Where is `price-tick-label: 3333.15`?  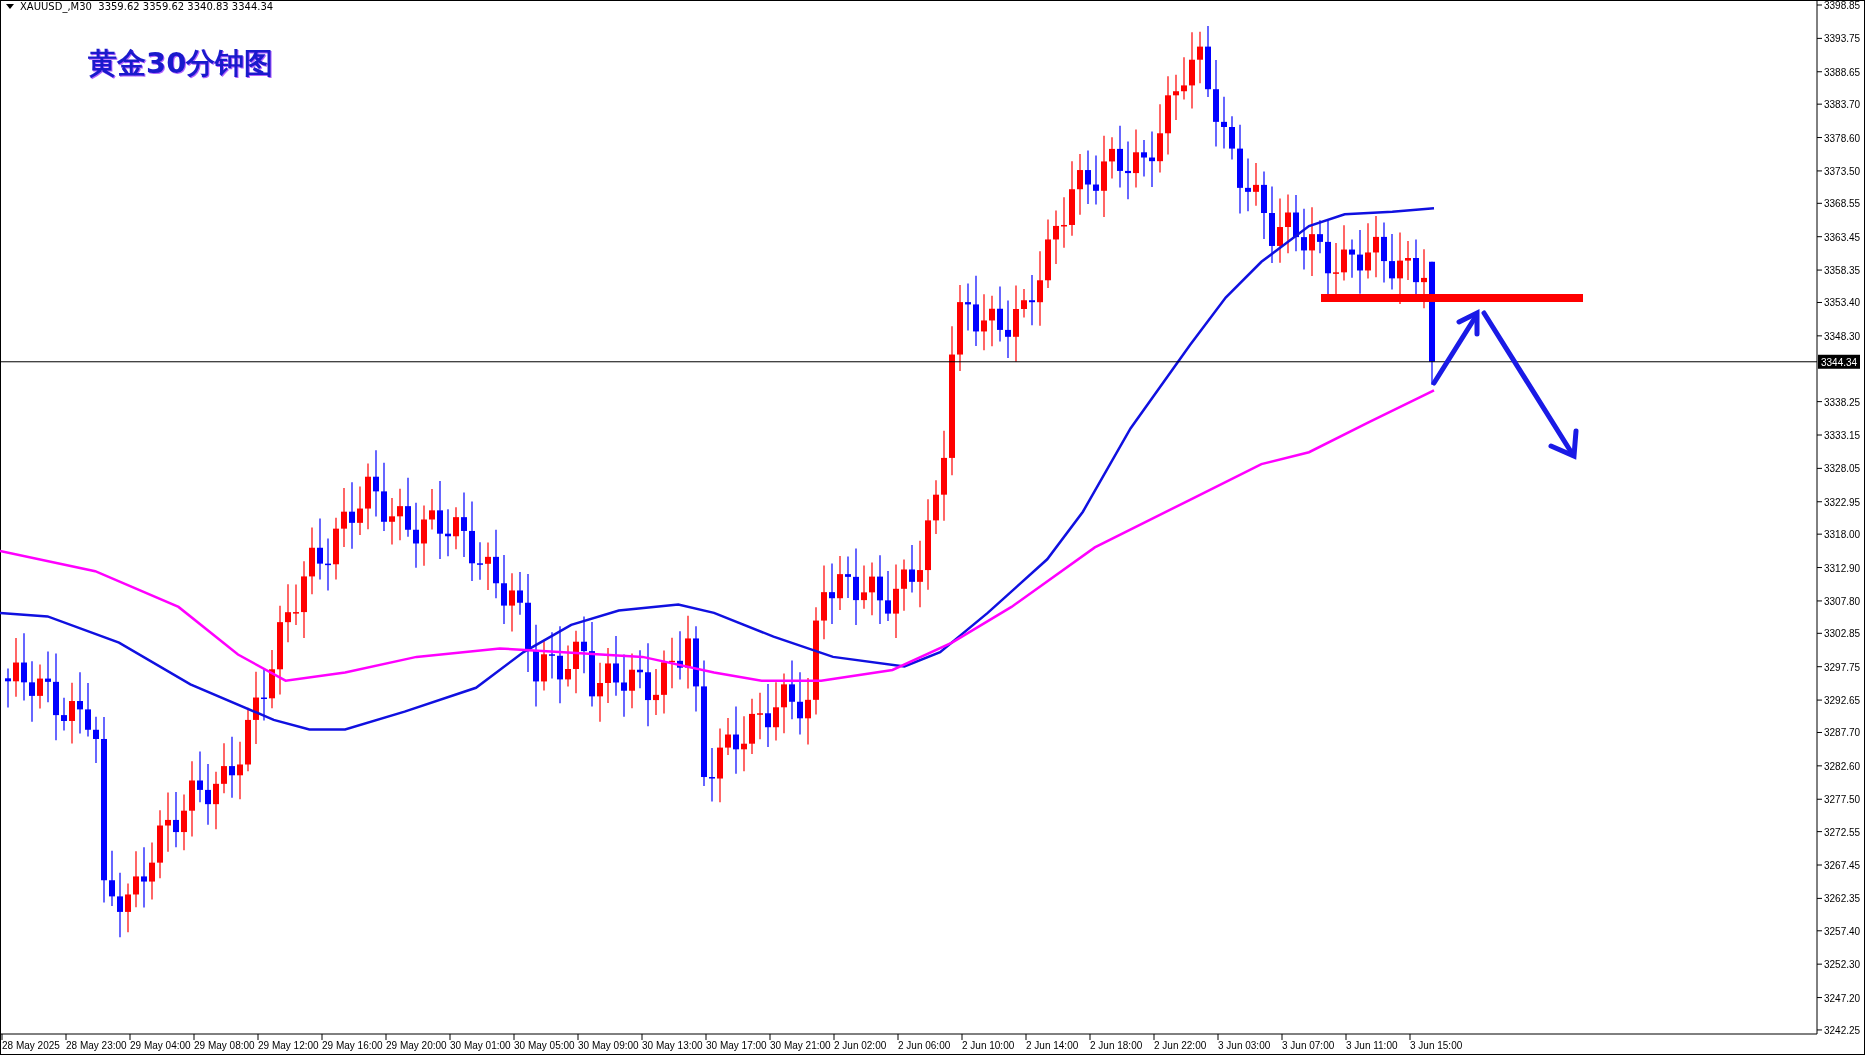
price-tick-label: 3333.15 is located at coordinates (1842, 435).